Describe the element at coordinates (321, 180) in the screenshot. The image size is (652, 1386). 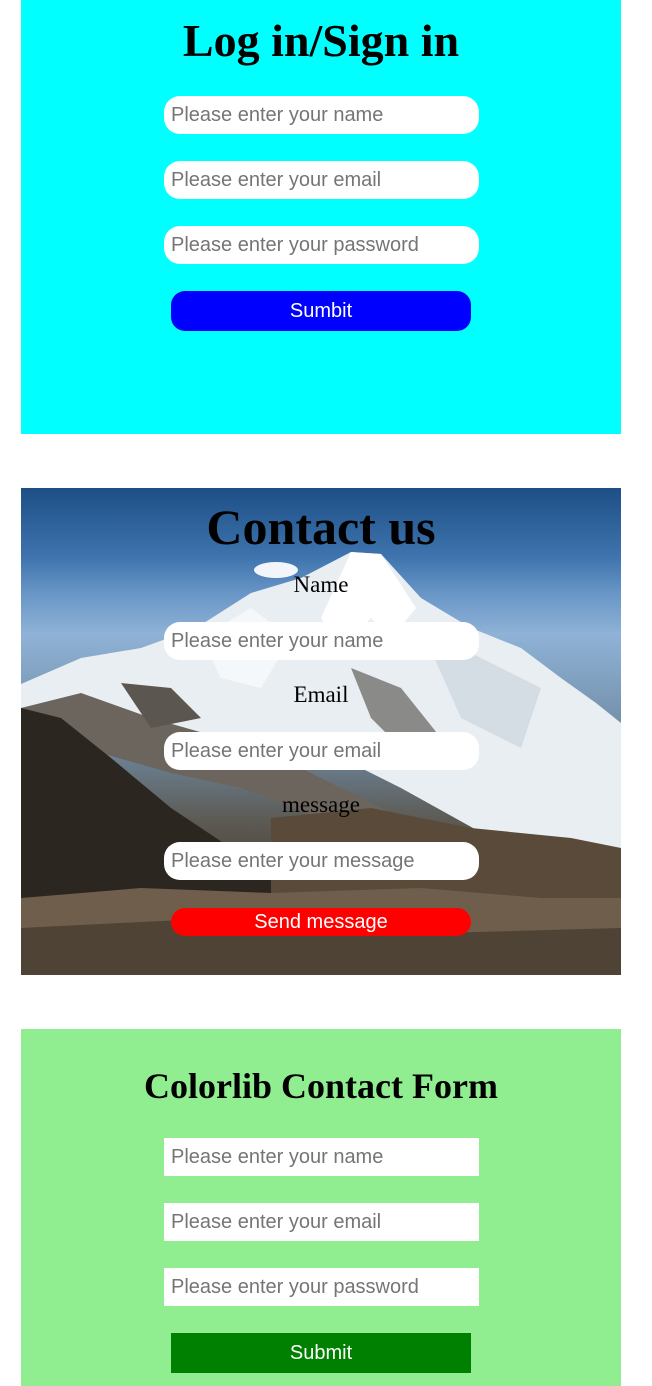
I see `login-email-input` at that location.